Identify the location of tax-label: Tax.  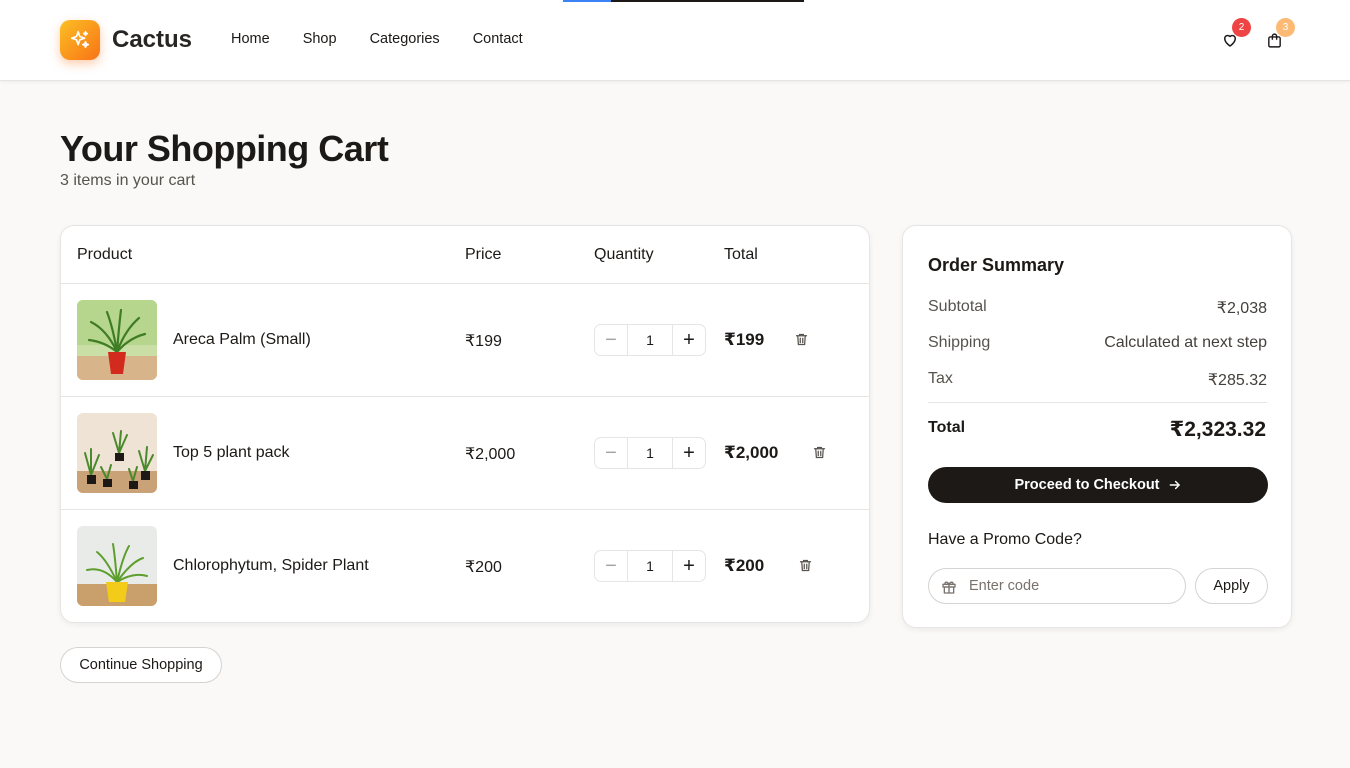
(940, 378).